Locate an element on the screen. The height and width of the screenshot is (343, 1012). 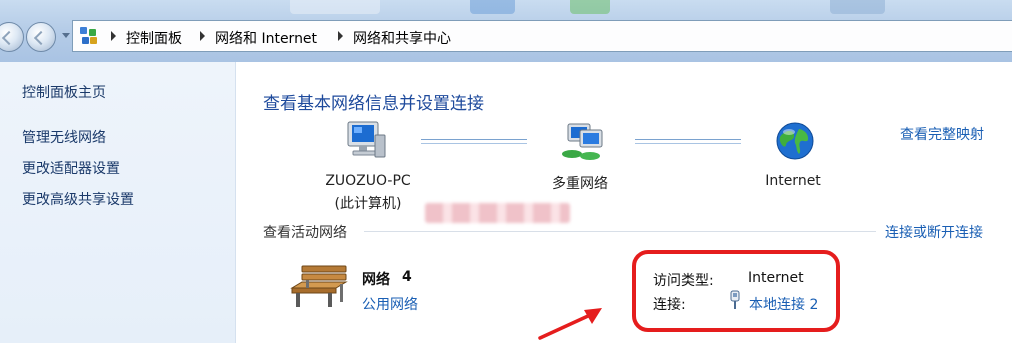
back-button is located at coordinates (12, 37).